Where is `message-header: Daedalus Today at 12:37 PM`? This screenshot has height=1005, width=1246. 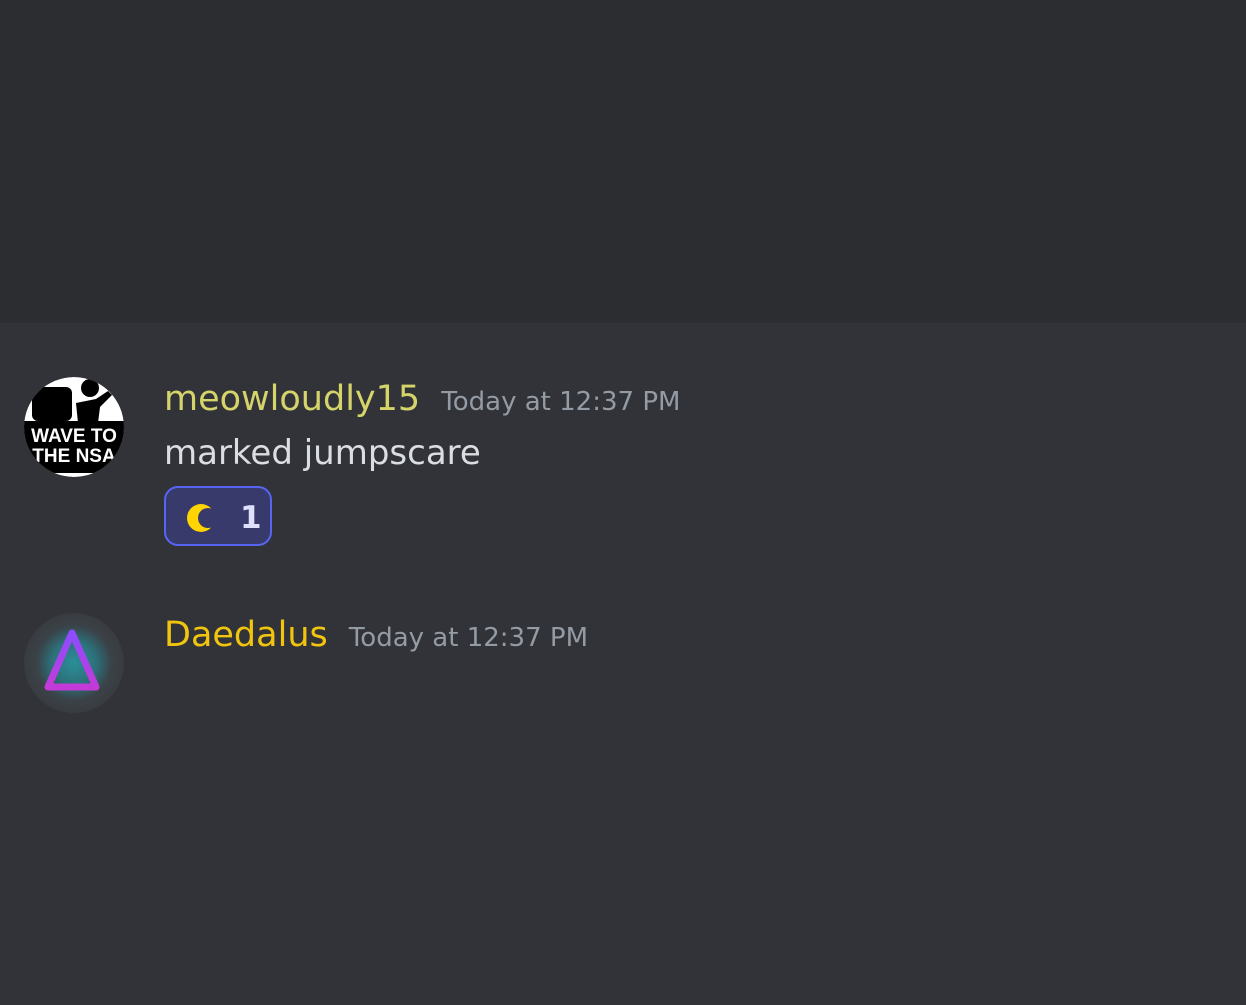 message-header: Daedalus Today at 12:37 PM is located at coordinates (376, 635).